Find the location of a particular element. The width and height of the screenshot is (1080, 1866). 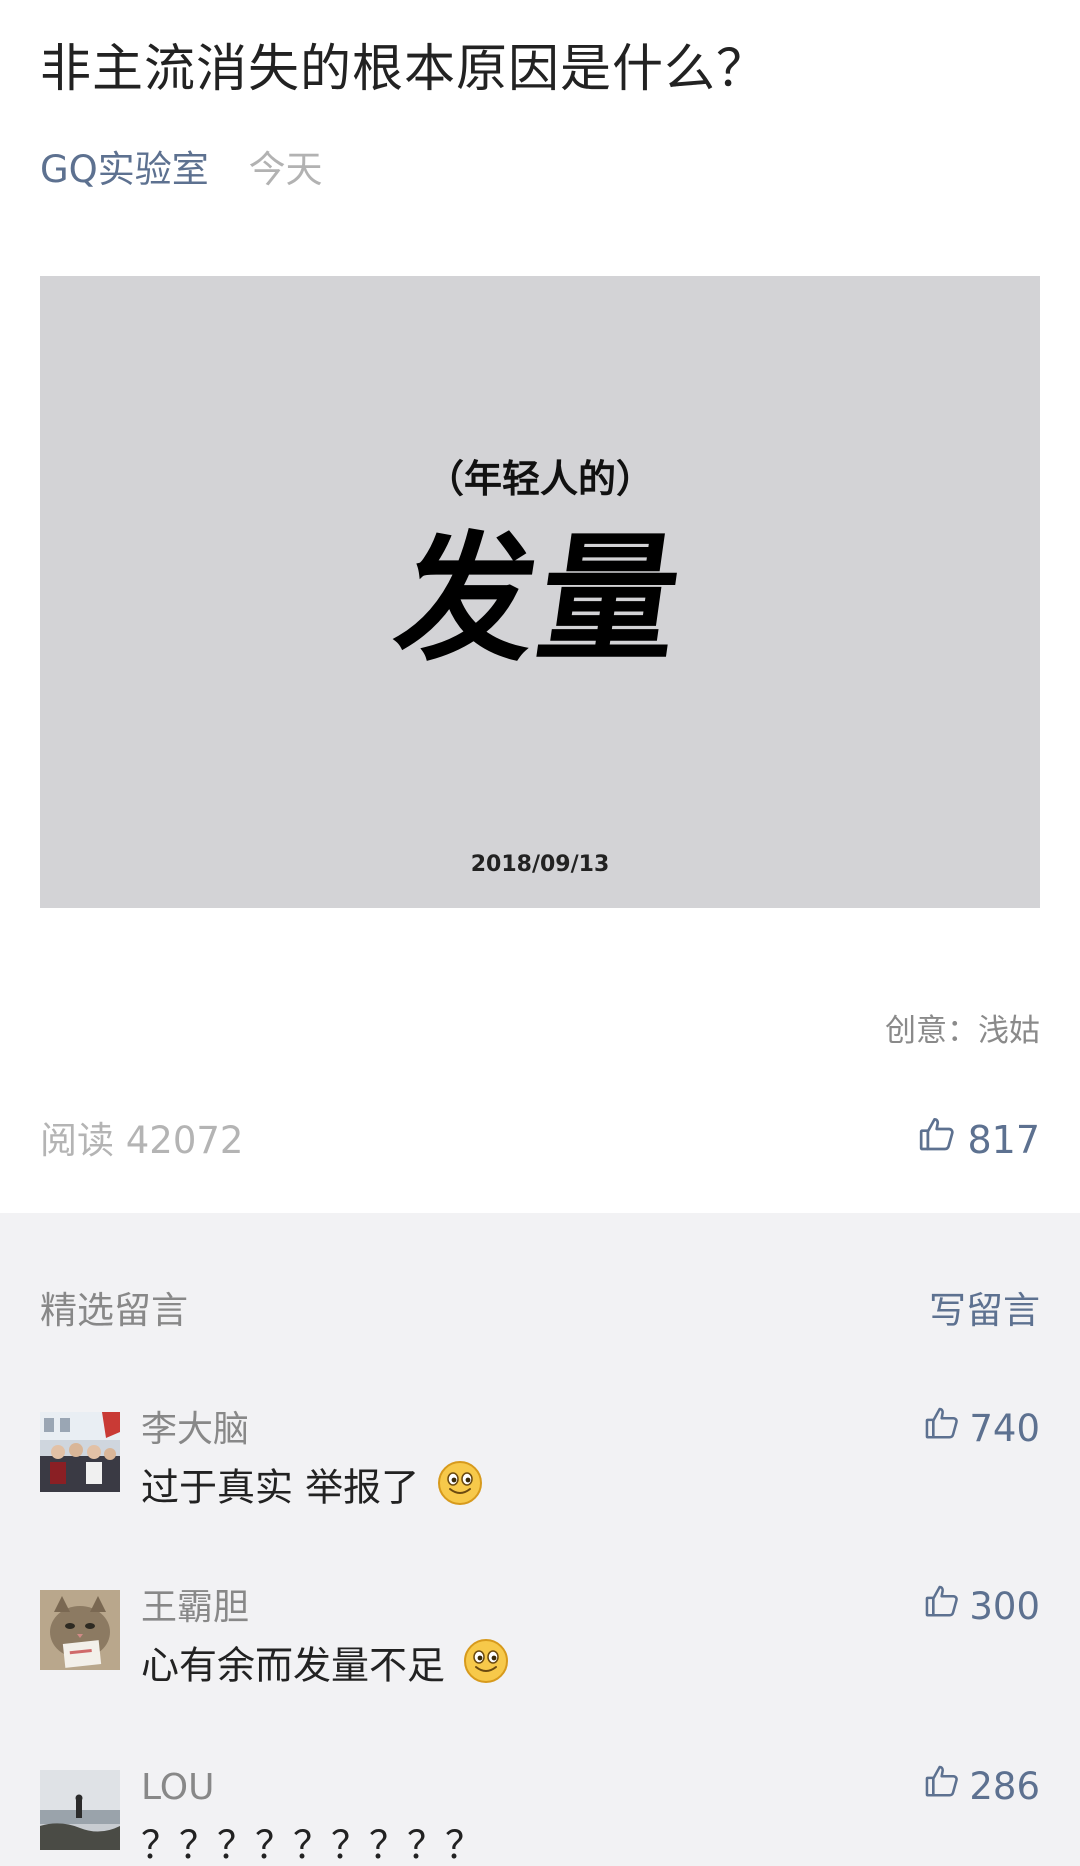

comment-item: 李大脑 过于真实 举报了 740 is located at coordinates (540, 1484).